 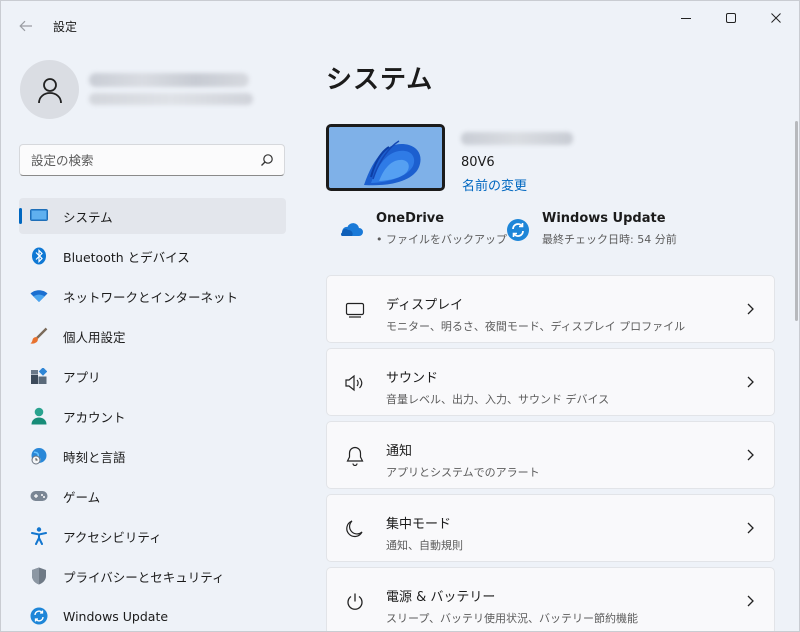 What do you see at coordinates (82, 497) in the screenshot?
I see `sidebar-item-label: ゲーム` at bounding box center [82, 497].